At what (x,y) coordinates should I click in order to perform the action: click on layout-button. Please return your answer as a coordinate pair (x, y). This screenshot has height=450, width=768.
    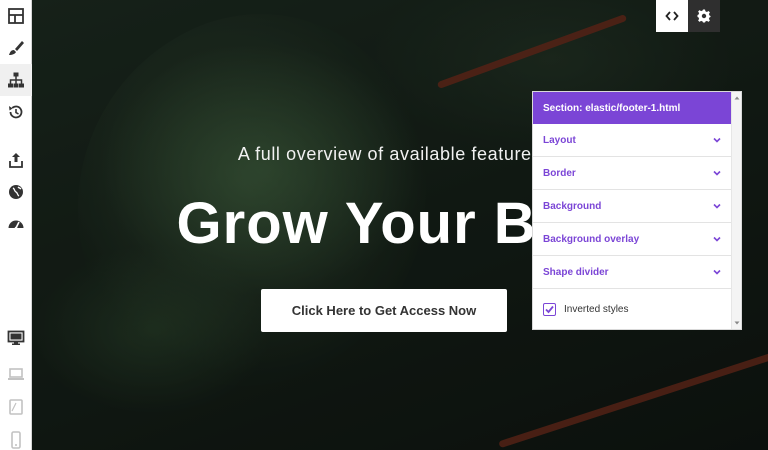
    Looking at the image, I should click on (16, 16).